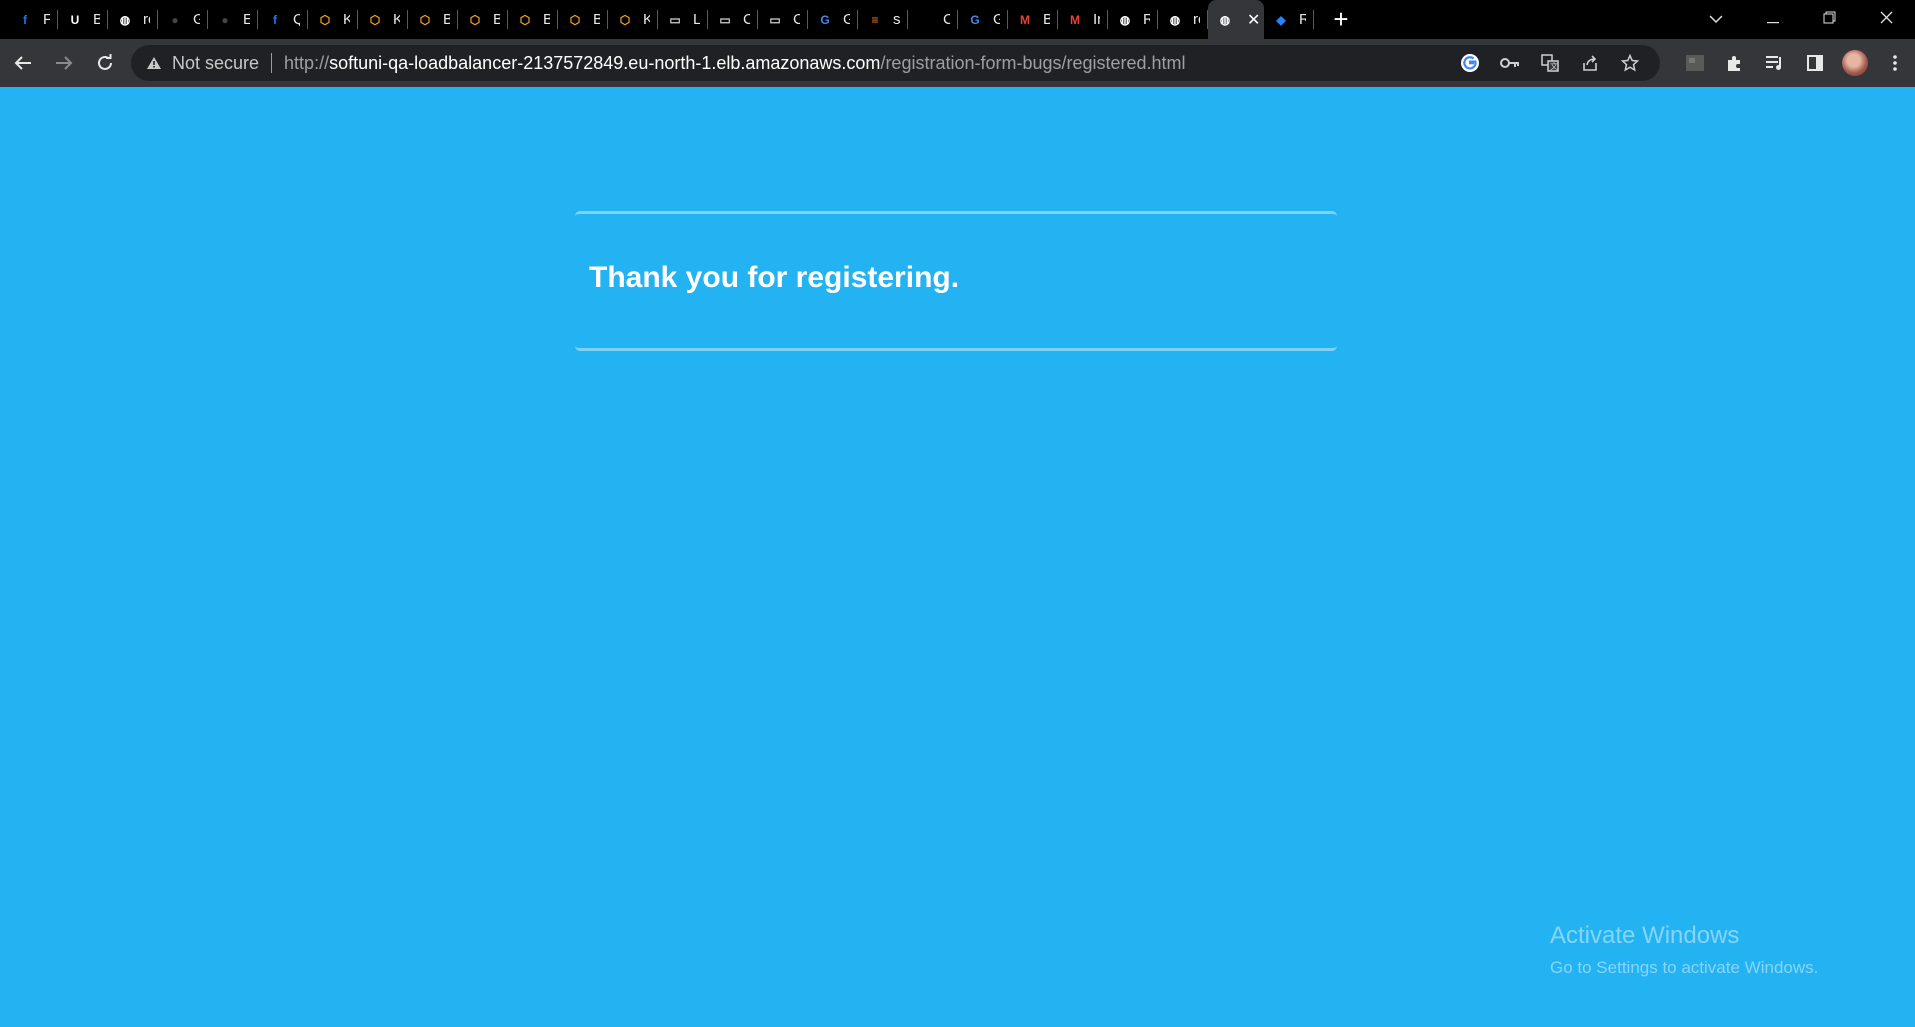 This screenshot has height=1027, width=1915. What do you see at coordinates (33, 19) in the screenshot?
I see `browser-tab: f Fa` at bounding box center [33, 19].